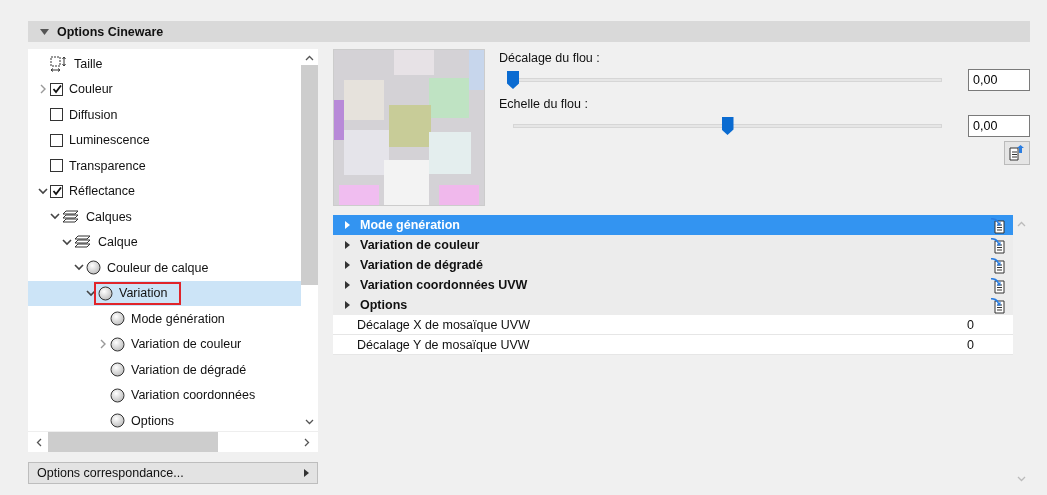 Image resolution: width=1047 pixels, height=495 pixels. What do you see at coordinates (673, 305) in the screenshot?
I see `property-group: Options` at bounding box center [673, 305].